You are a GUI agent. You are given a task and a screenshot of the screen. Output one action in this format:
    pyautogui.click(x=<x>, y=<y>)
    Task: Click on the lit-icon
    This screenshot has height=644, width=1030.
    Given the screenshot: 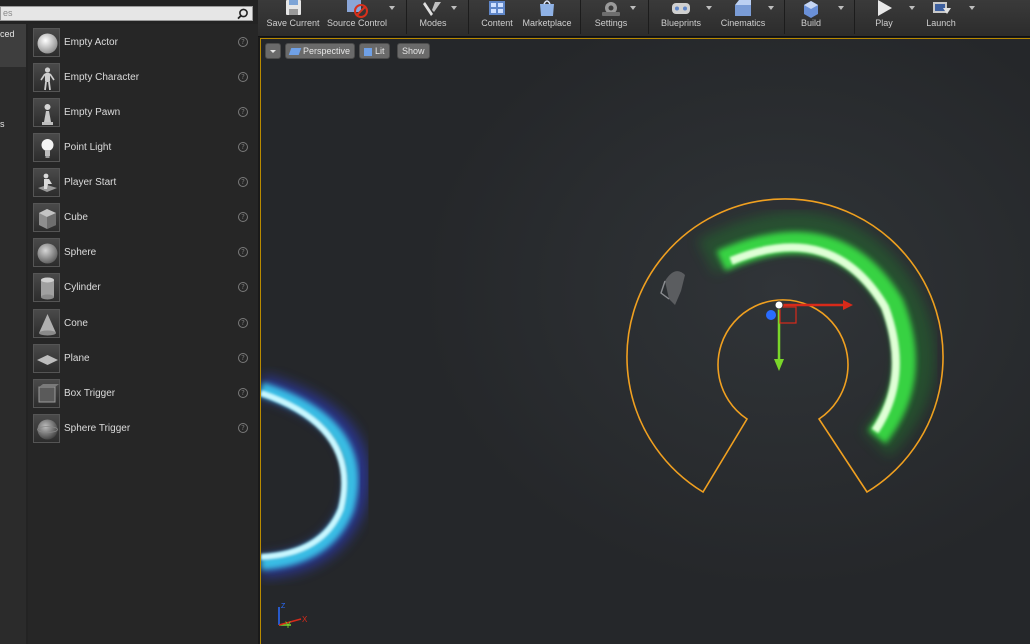 What is the action you would take?
    pyautogui.click(x=368, y=51)
    